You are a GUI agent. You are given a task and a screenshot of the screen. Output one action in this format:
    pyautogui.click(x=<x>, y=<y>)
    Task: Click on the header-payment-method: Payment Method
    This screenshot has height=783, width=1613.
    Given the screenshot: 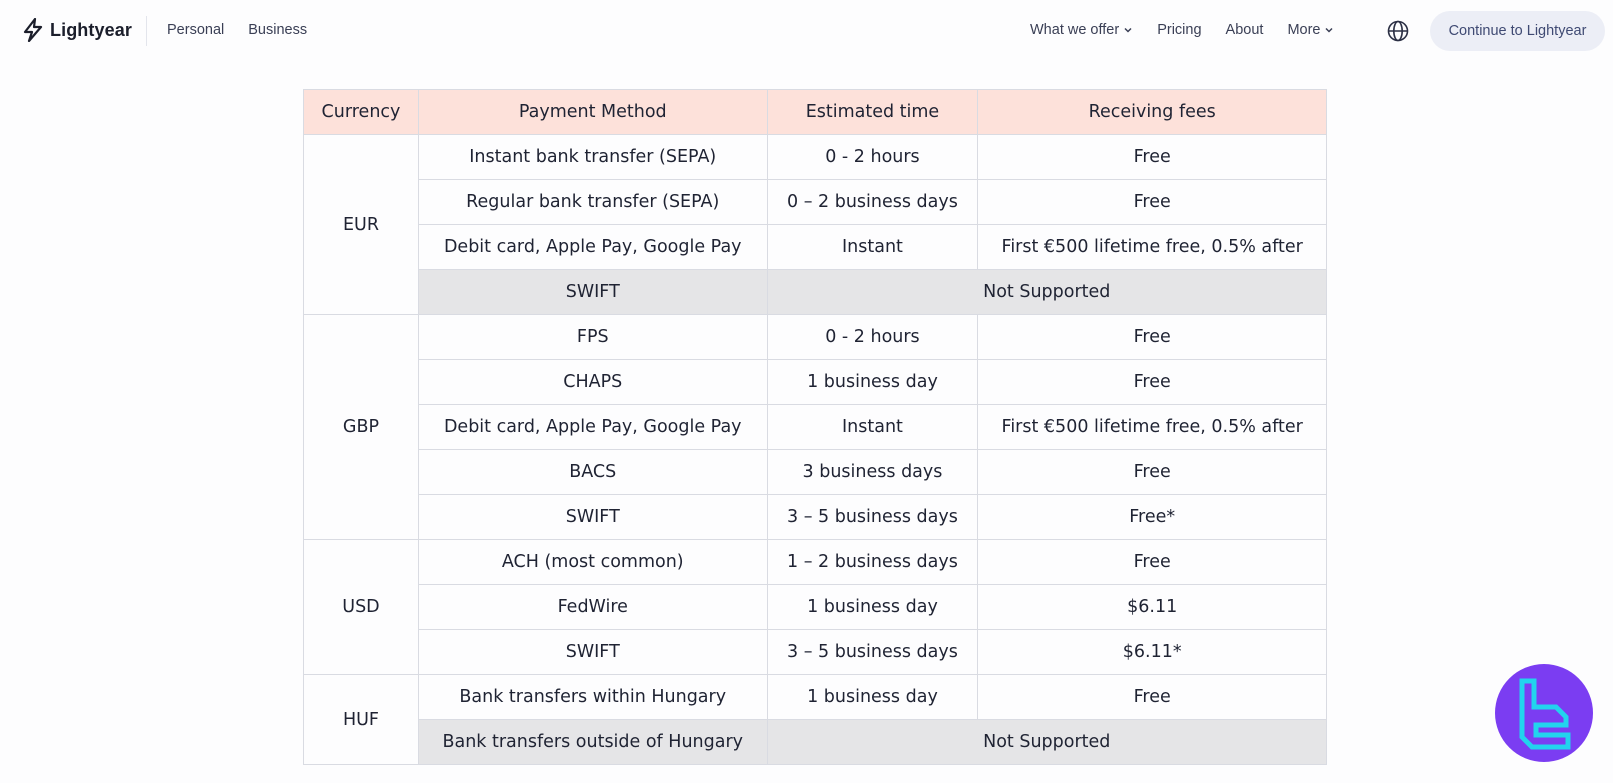 What is the action you would take?
    pyautogui.click(x=592, y=112)
    